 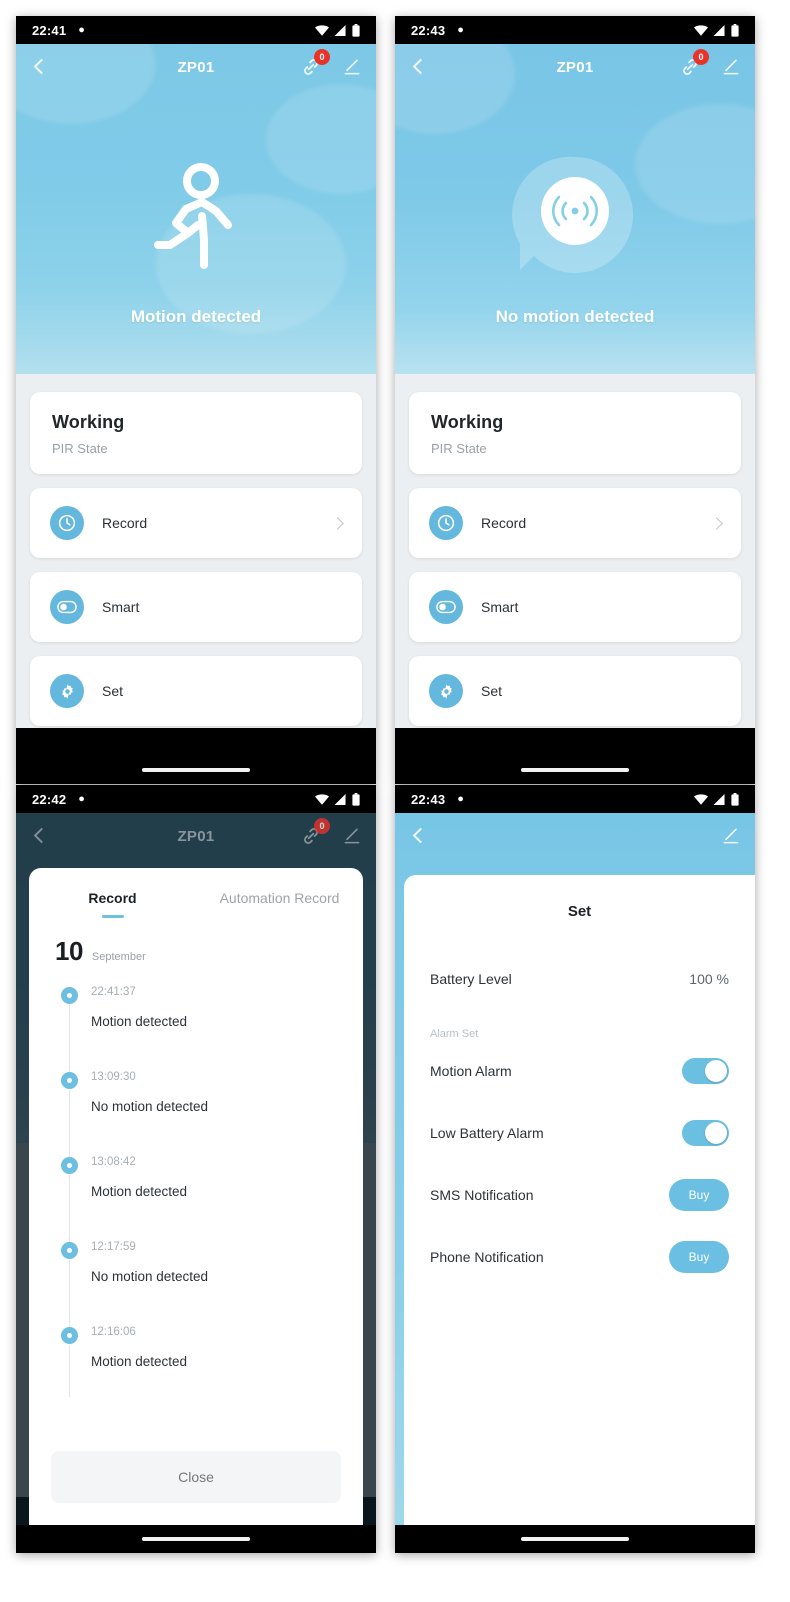 I want to click on signal-icon, so click(x=340, y=799).